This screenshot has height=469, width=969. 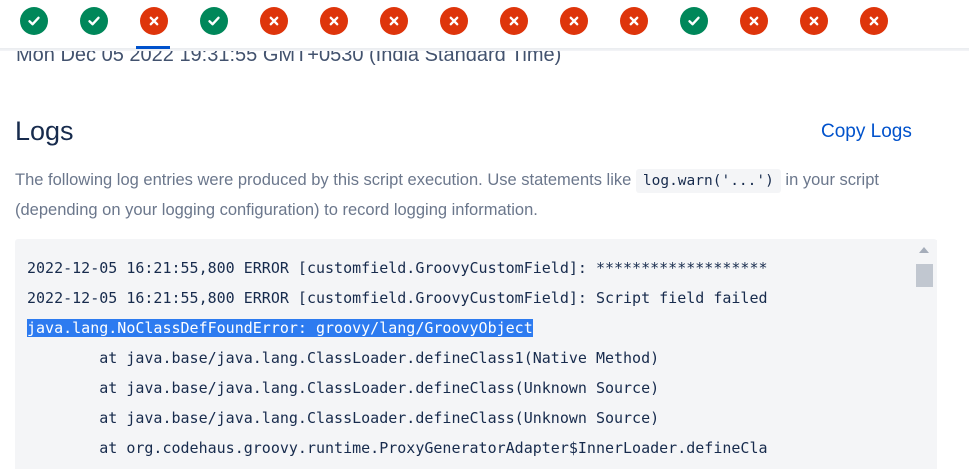 I want to click on log-scrollbar, so click(x=925, y=354).